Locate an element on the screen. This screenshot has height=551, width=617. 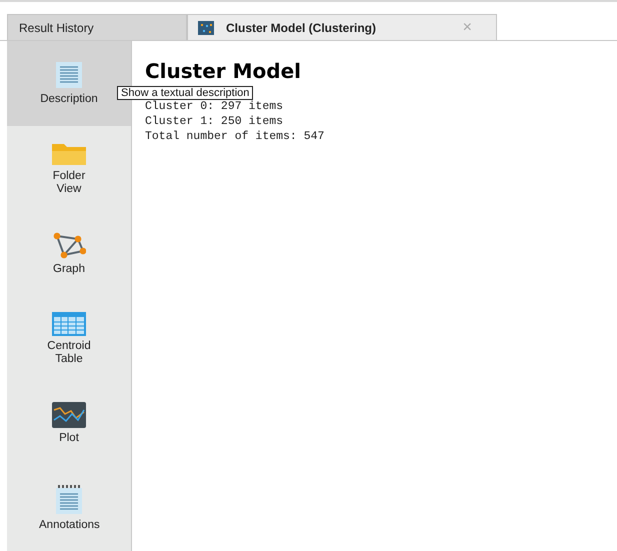
sidebar-item-label: Annotations is located at coordinates (69, 525).